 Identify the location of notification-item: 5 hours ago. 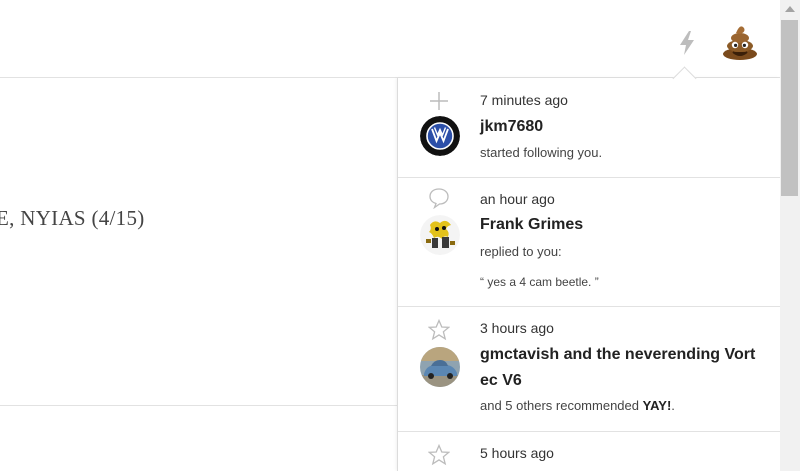
(589, 451).